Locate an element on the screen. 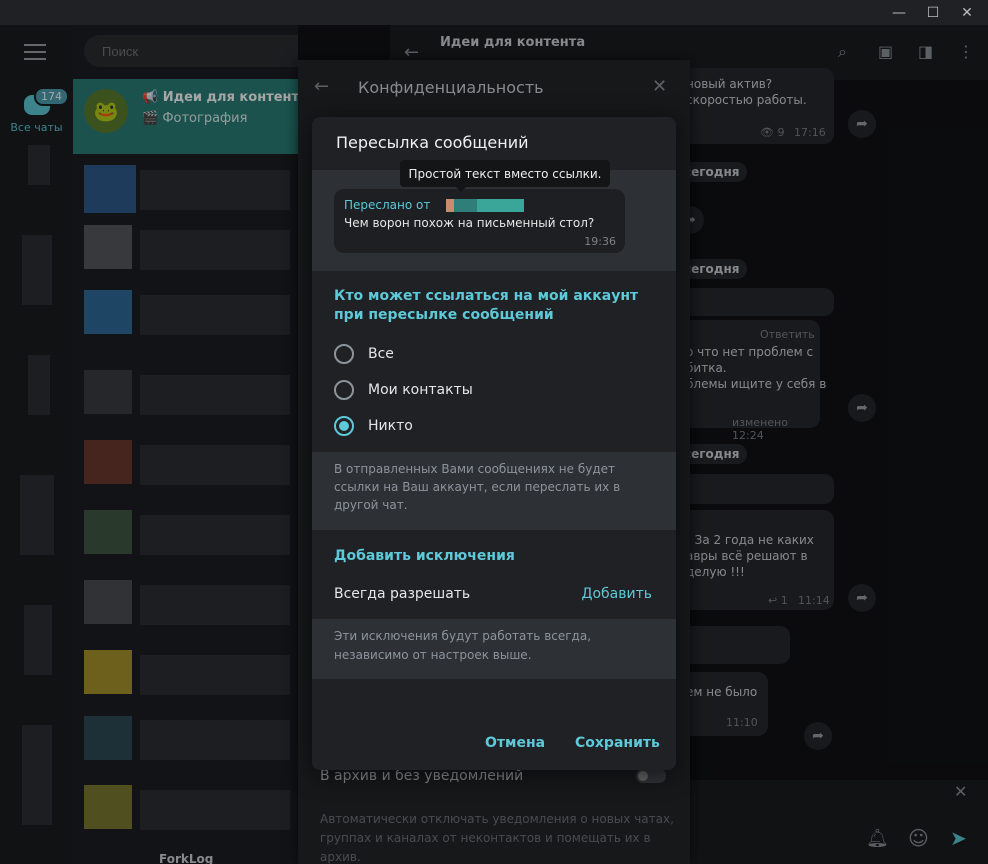 The height and width of the screenshot is (864, 988). dialog-title: Пересылка сообщений is located at coordinates (432, 142).